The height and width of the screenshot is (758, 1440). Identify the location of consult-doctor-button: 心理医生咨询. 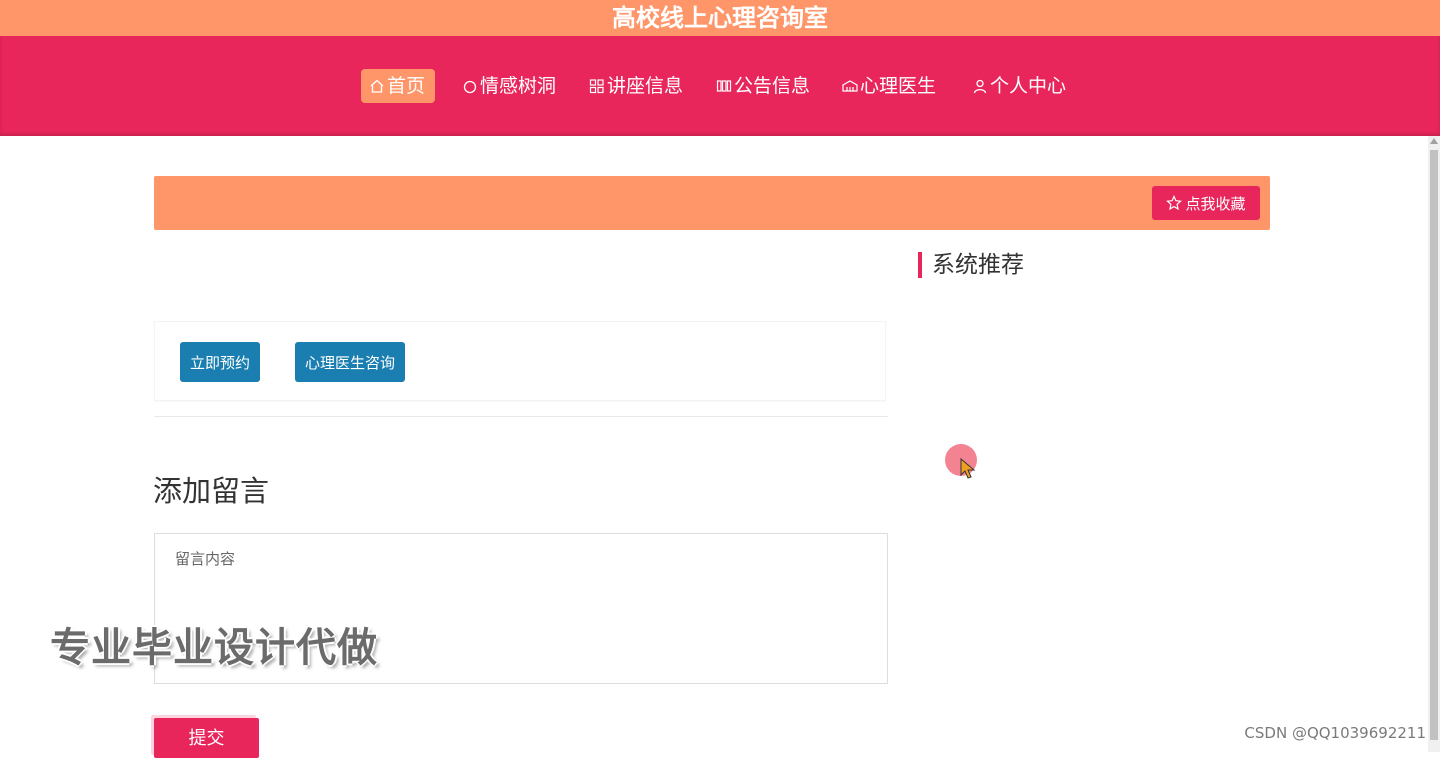
(350, 362).